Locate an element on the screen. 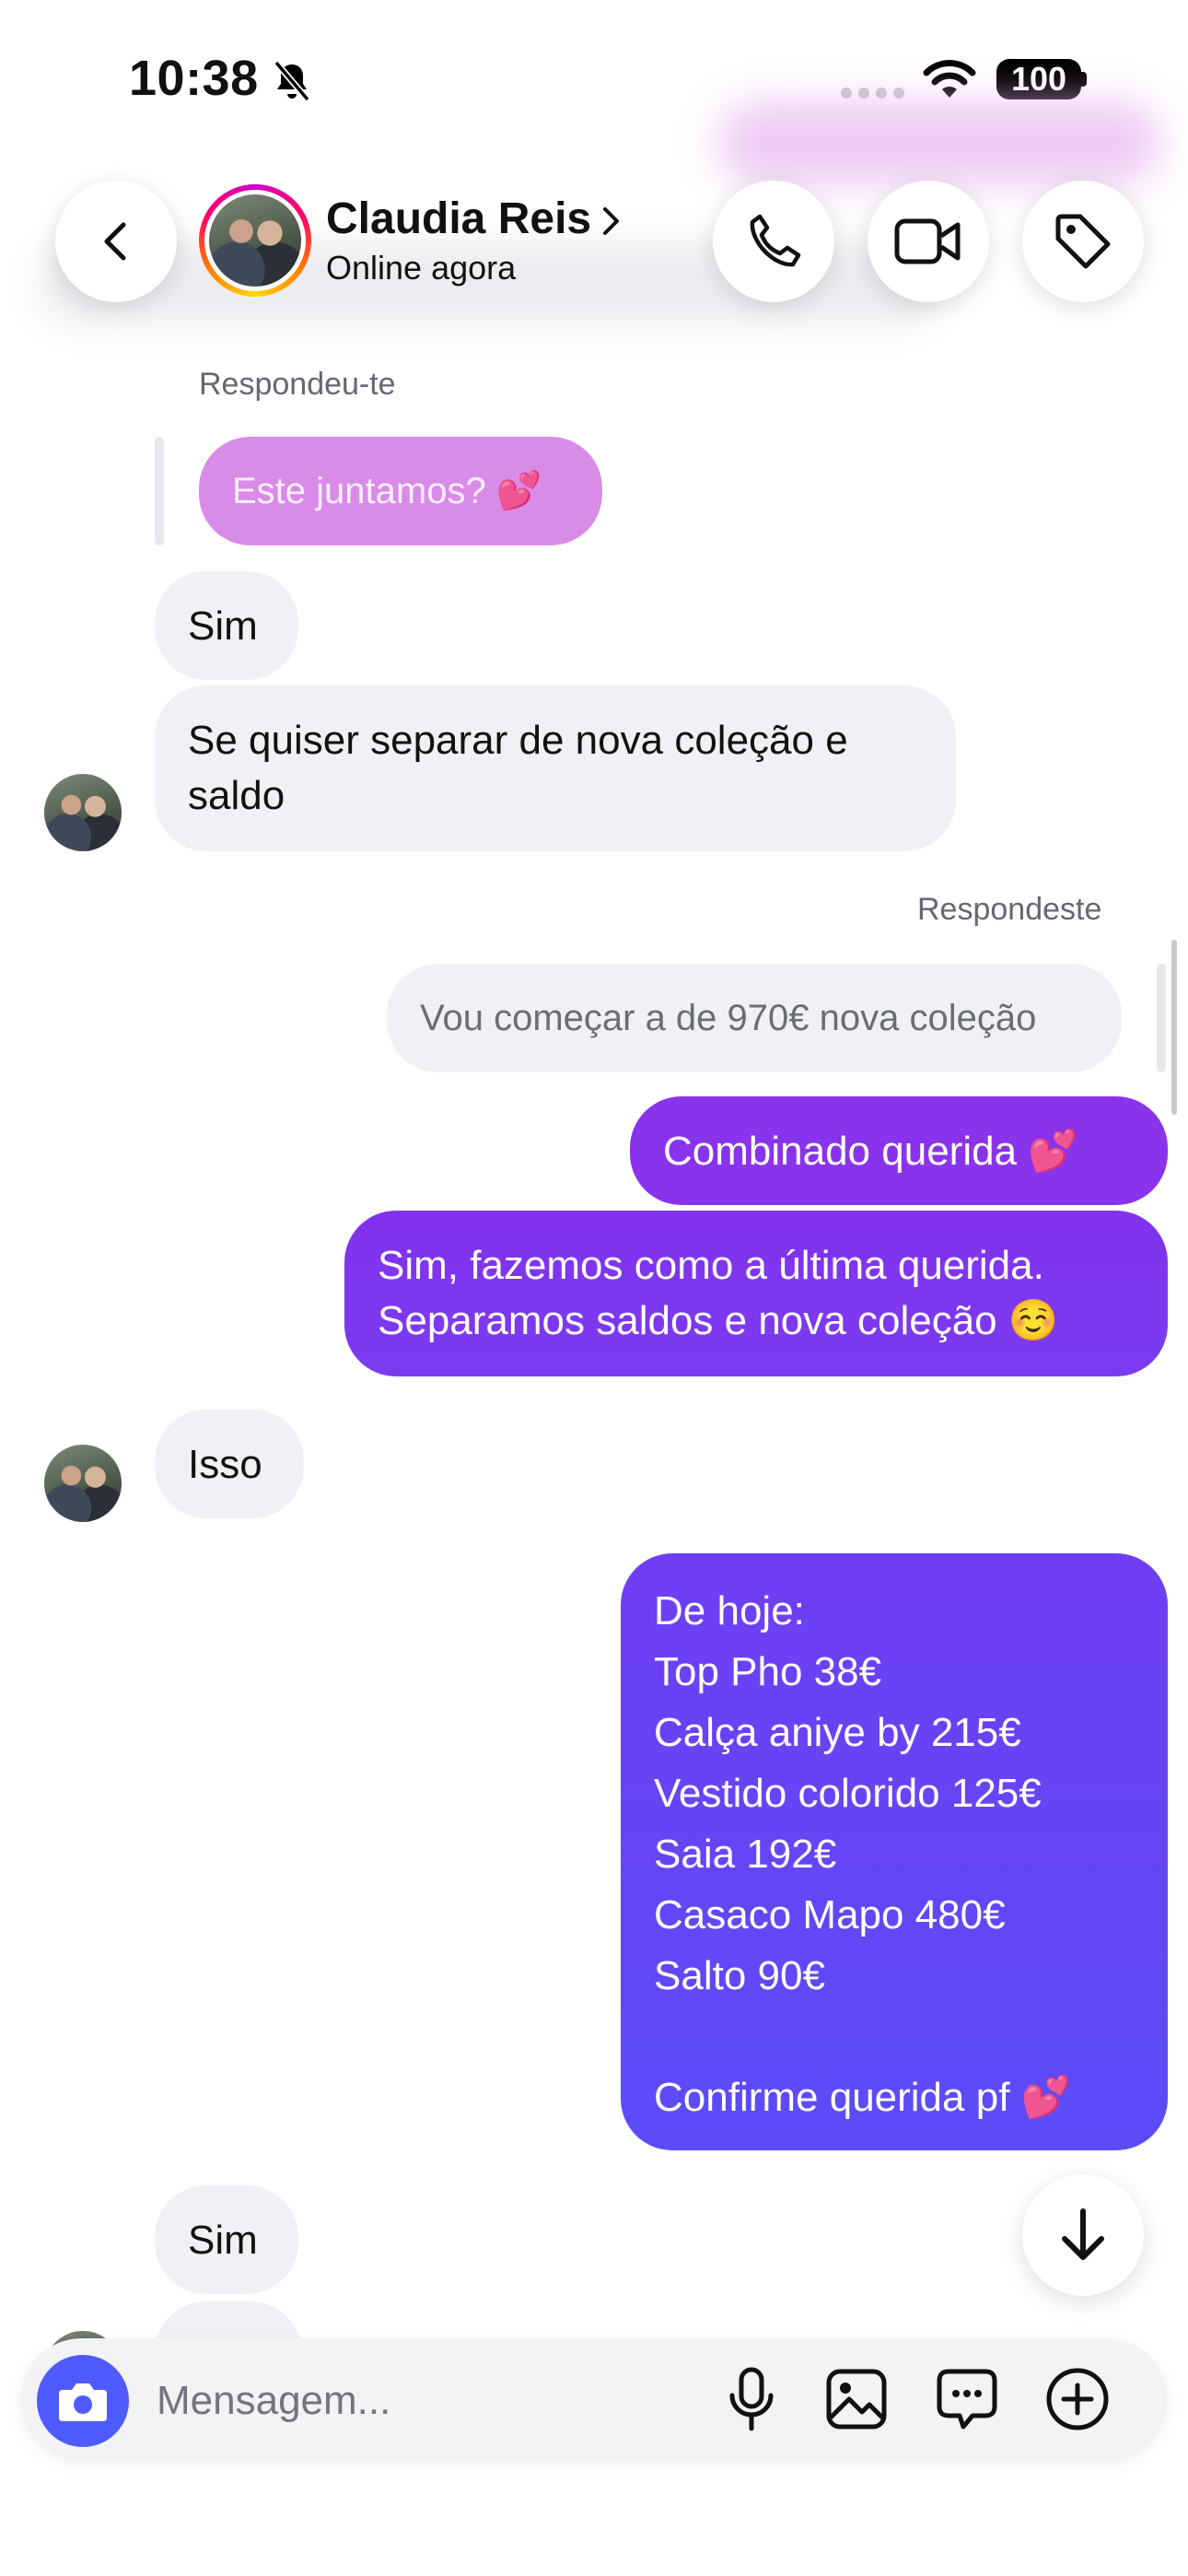 The width and height of the screenshot is (1188, 2576). replied-to-you-label: Respondeu-te is located at coordinates (297, 384).